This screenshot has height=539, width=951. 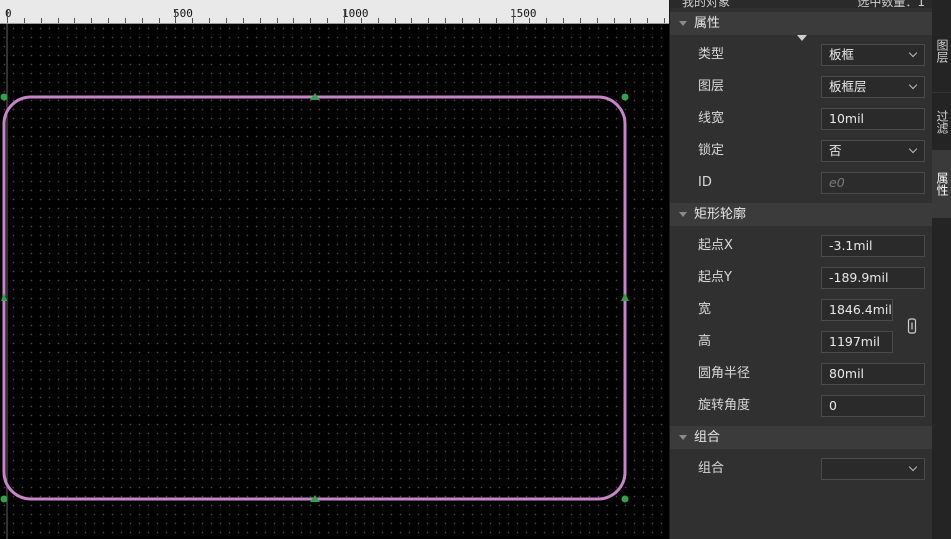 What do you see at coordinates (873, 183) in the screenshot?
I see `id-input: e0` at bounding box center [873, 183].